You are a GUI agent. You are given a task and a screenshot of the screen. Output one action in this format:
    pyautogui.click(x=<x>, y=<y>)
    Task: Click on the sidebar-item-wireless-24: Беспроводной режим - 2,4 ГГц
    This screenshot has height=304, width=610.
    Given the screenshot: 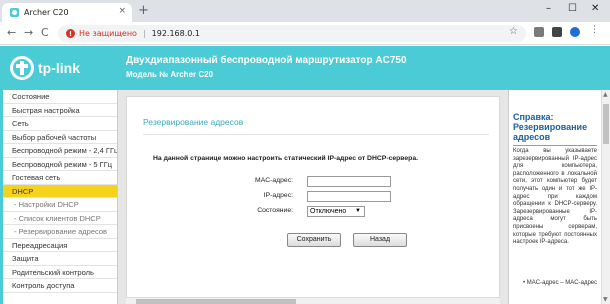 What is the action you would take?
    pyautogui.click(x=58, y=151)
    